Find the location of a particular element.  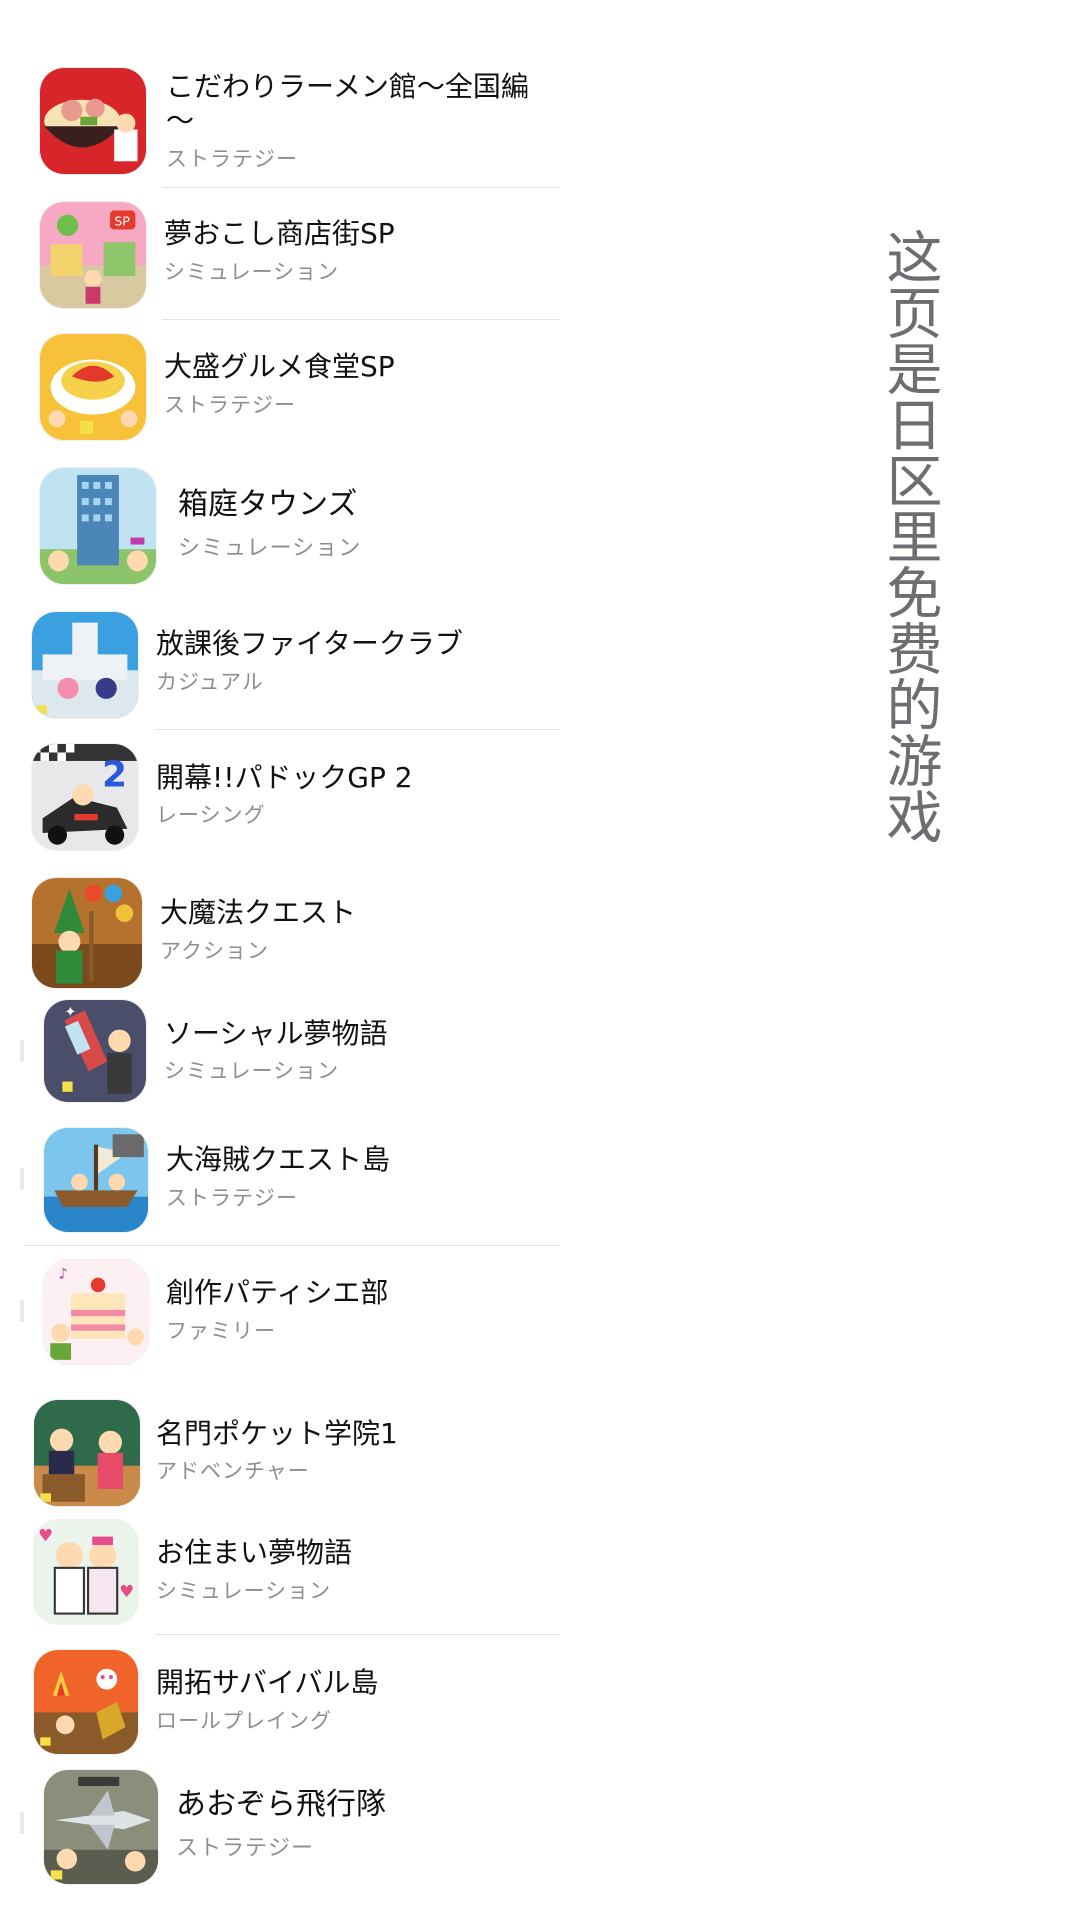

app-title: 大盛グルメ食堂SP is located at coordinates (279, 366).